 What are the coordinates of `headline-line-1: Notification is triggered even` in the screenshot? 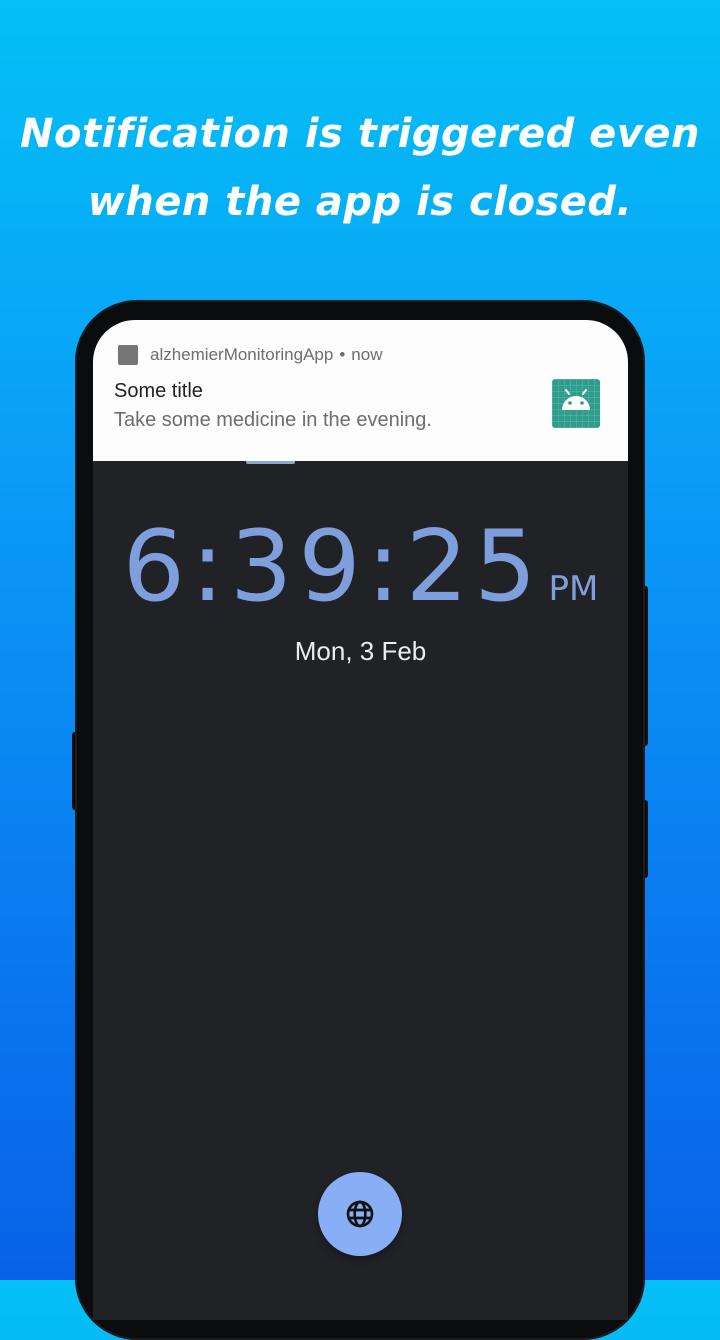 It's located at (360, 134).